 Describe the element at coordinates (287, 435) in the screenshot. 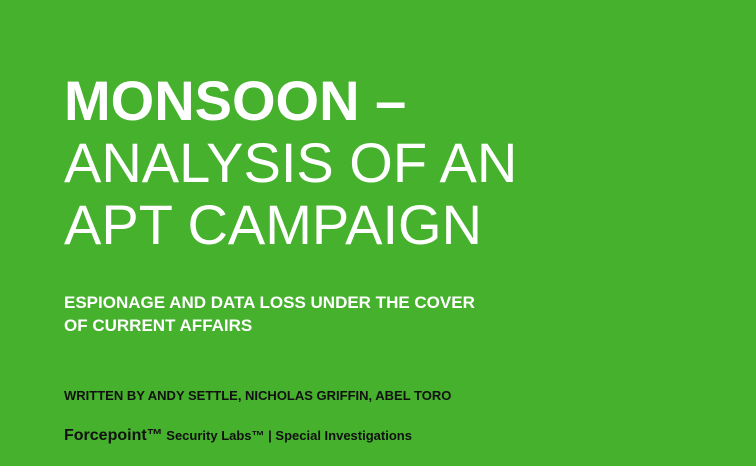

I see `publisher-division: Security Labs™ | Special Investigations` at that location.